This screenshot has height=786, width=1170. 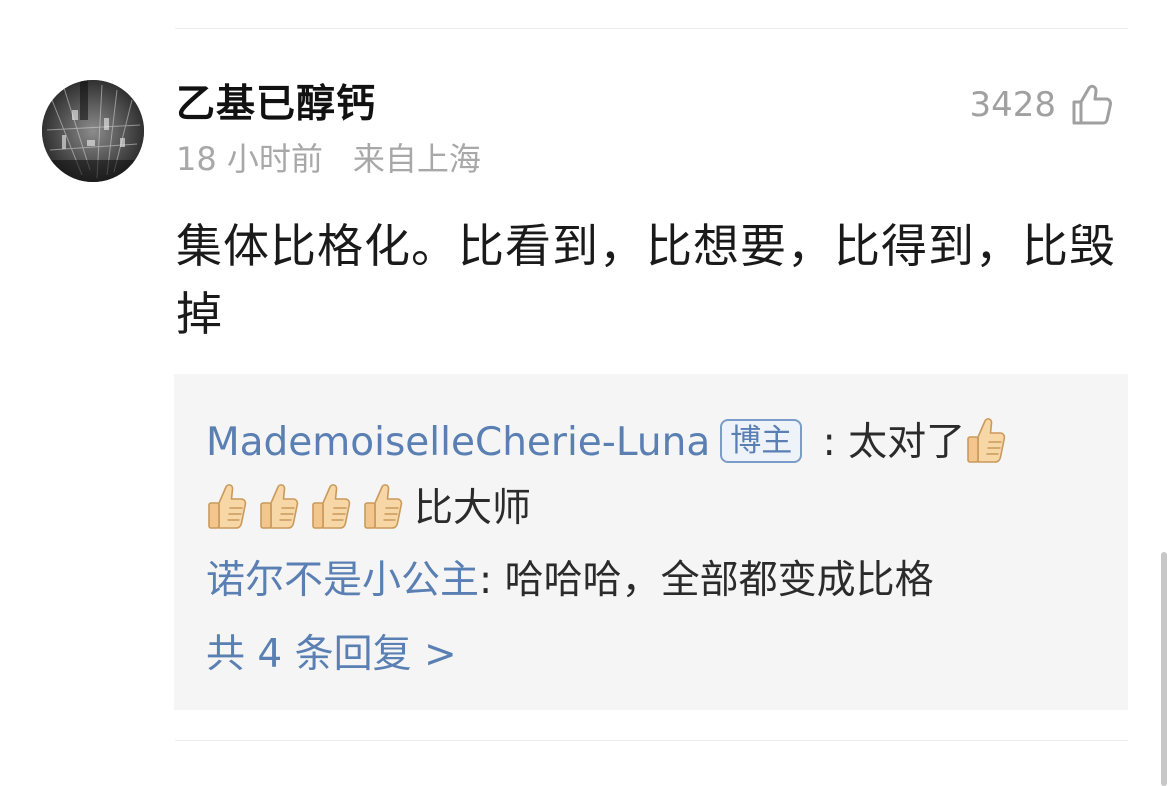 What do you see at coordinates (1092, 104) in the screenshot?
I see `thumbs-up-outline-icon` at bounding box center [1092, 104].